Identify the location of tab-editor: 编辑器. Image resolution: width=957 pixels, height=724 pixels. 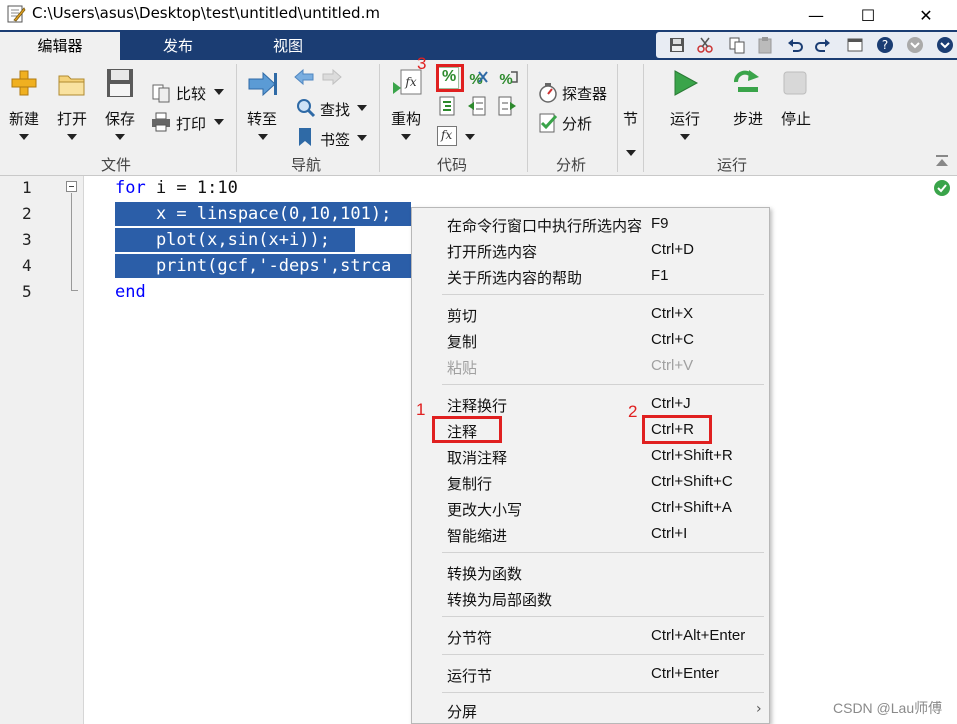
(60, 46).